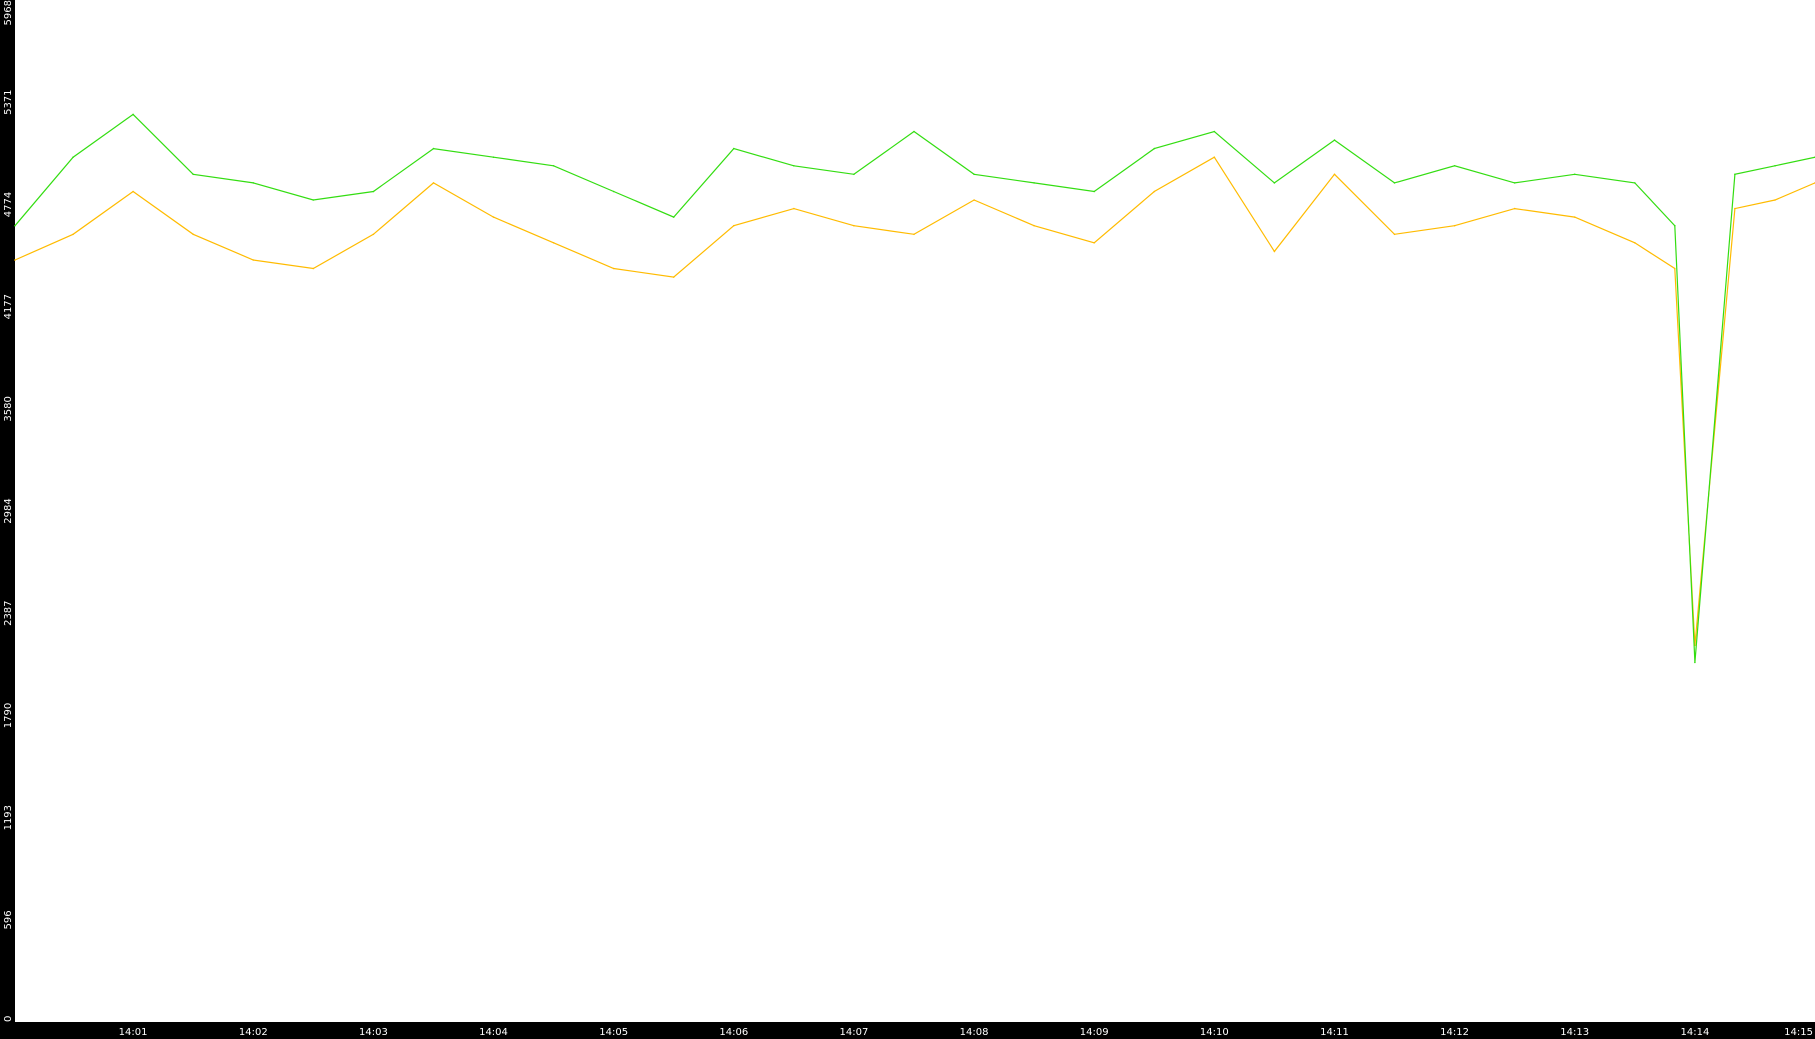 The height and width of the screenshot is (1039, 1815). Describe the element at coordinates (8, 306) in the screenshot. I see `y-tick-label: 4177` at that location.